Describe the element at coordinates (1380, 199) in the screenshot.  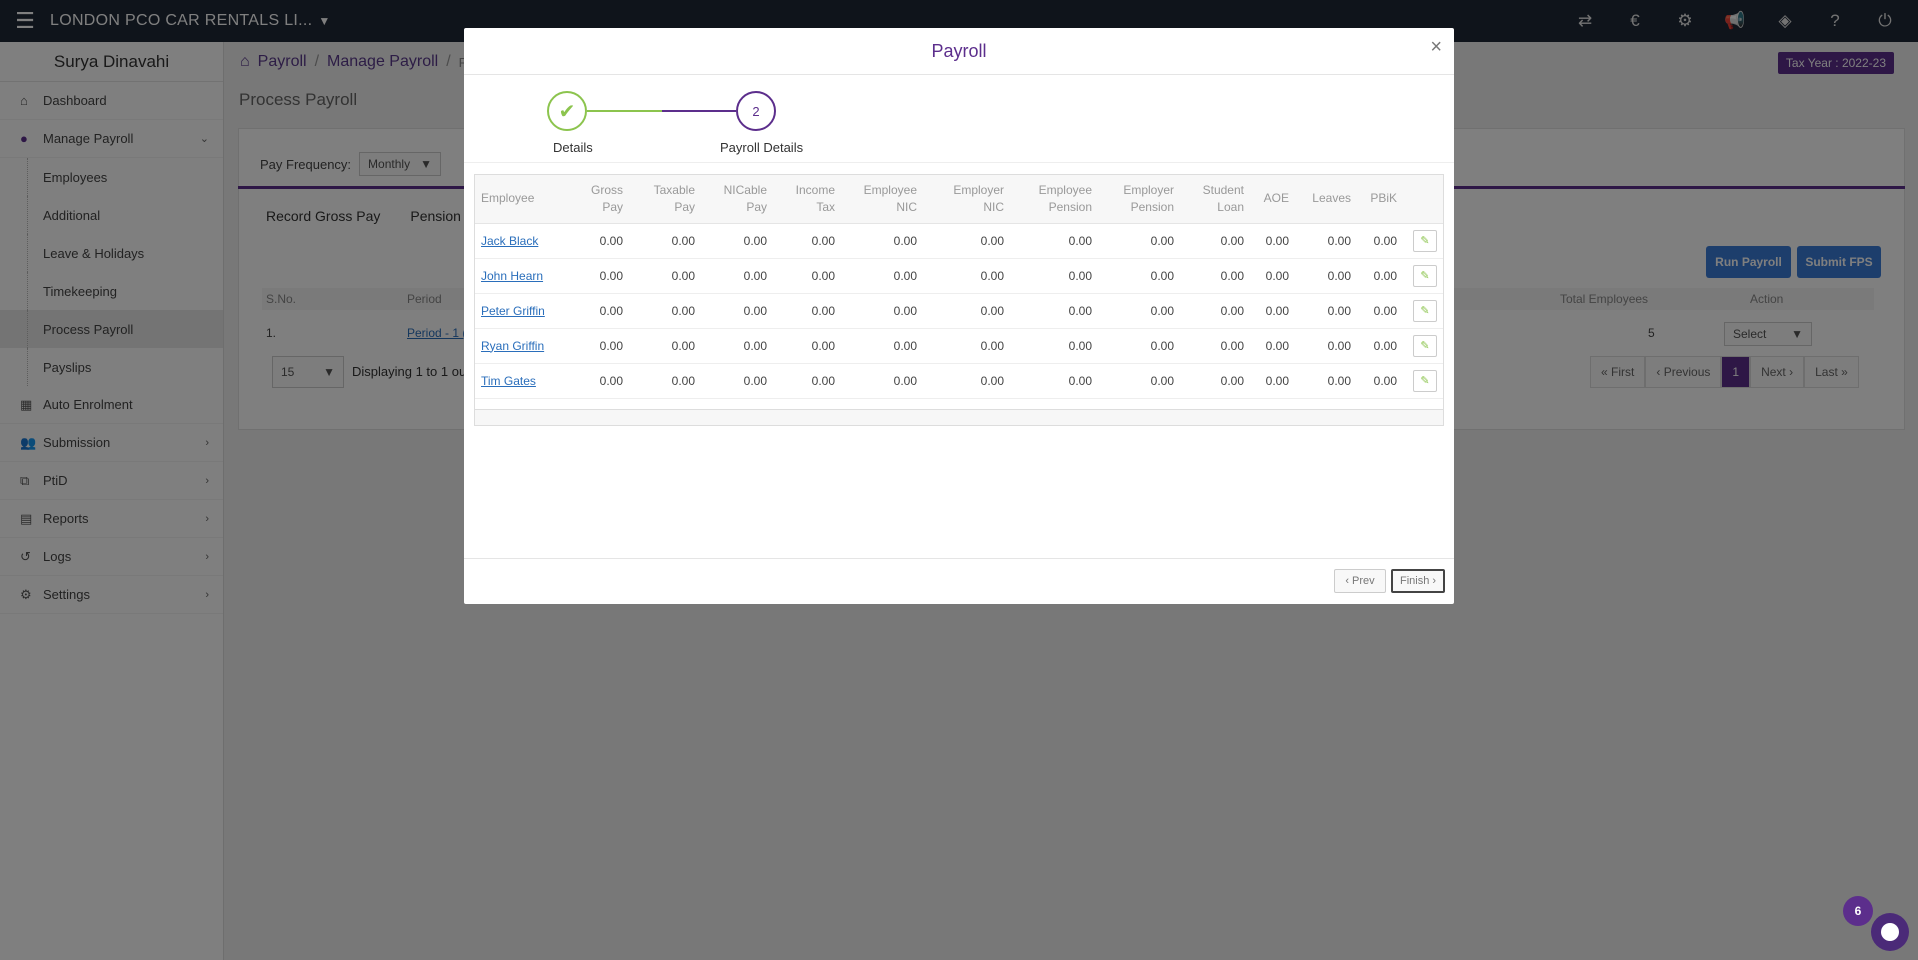
I see `column-header: PBiK` at that location.